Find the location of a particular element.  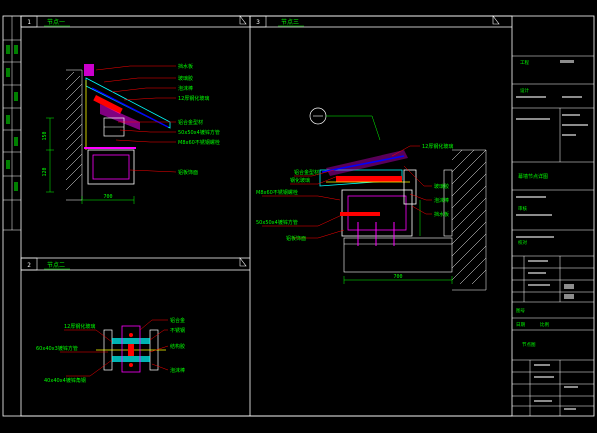

title-block-fills is located at coordinates (552, 235).